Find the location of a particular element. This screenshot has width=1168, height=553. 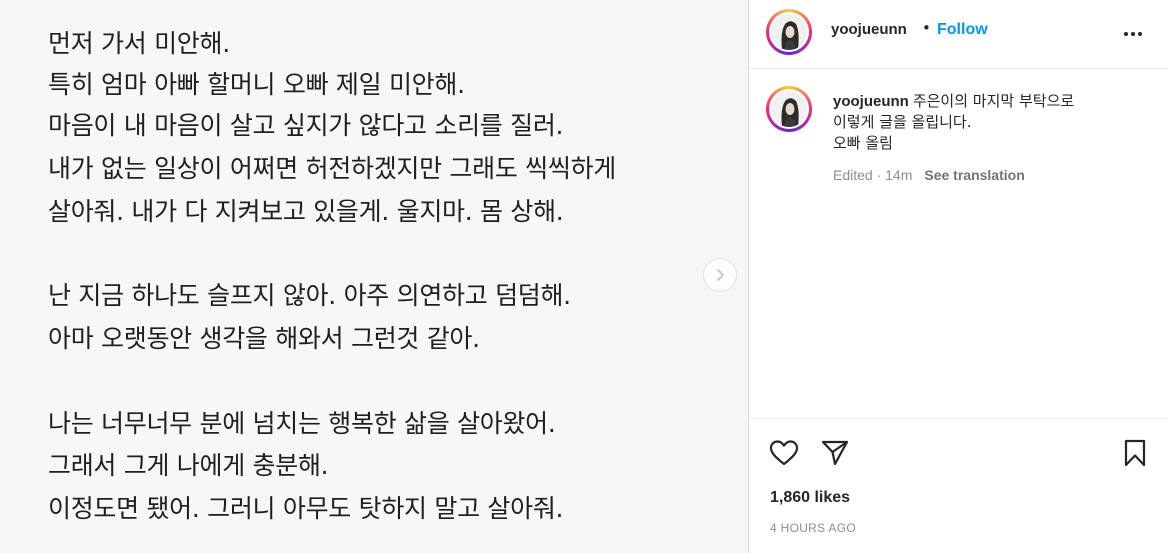

share-button is located at coordinates (835, 455).